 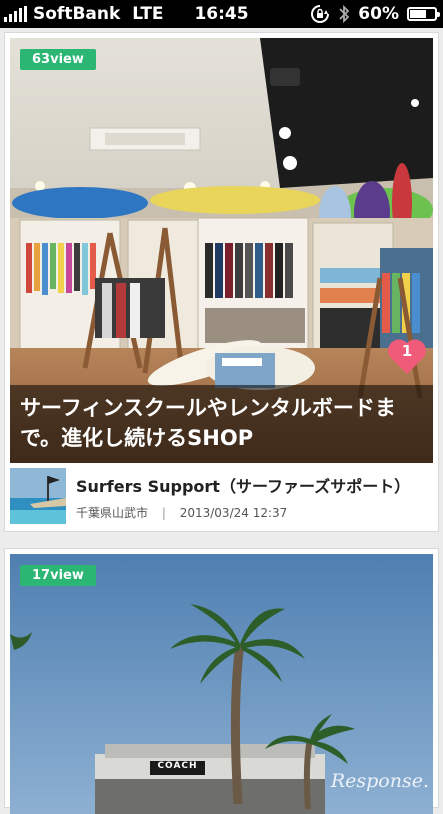 What do you see at coordinates (58, 59) in the screenshot?
I see `view-count-badge: 63view` at bounding box center [58, 59].